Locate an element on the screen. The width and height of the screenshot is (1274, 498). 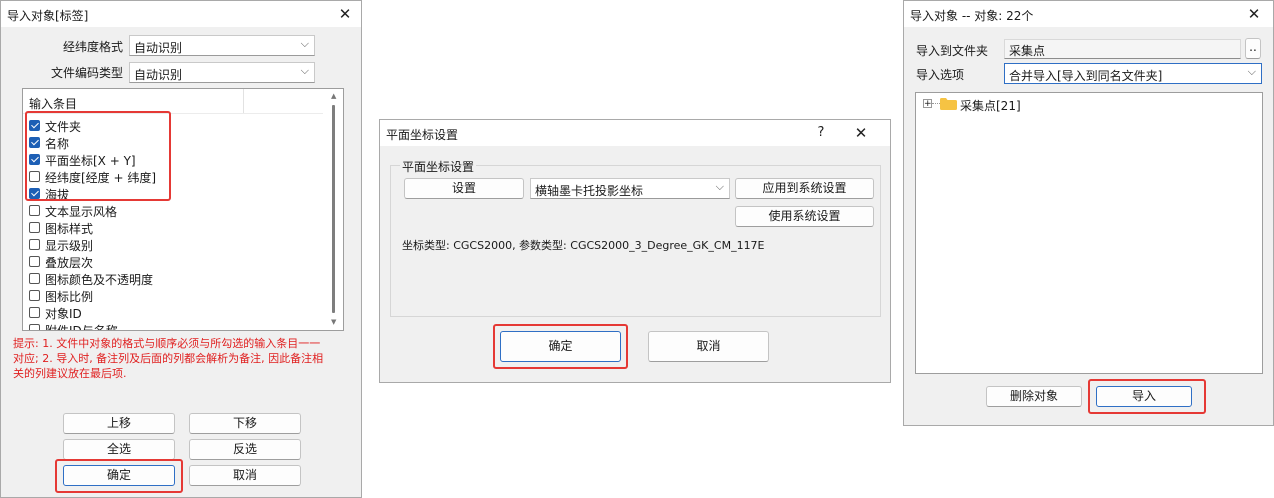
item-label: 显示级别 is located at coordinates (69, 246).